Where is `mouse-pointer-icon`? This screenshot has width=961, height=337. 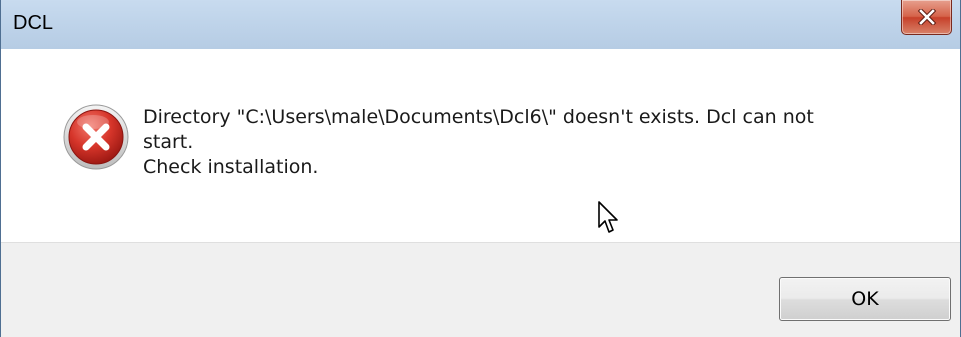
mouse-pointer-icon is located at coordinates (608, 217).